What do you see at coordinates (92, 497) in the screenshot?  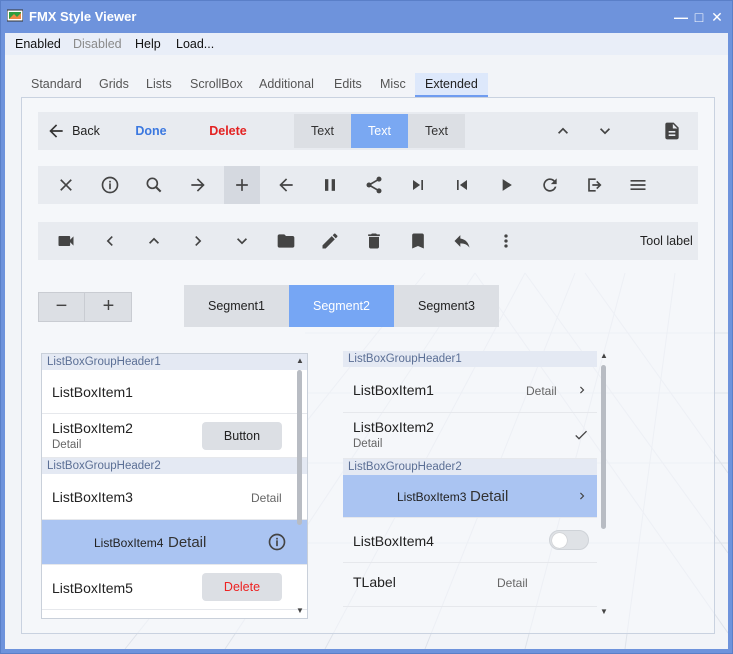 I see `item-label: ListBoxItem3` at bounding box center [92, 497].